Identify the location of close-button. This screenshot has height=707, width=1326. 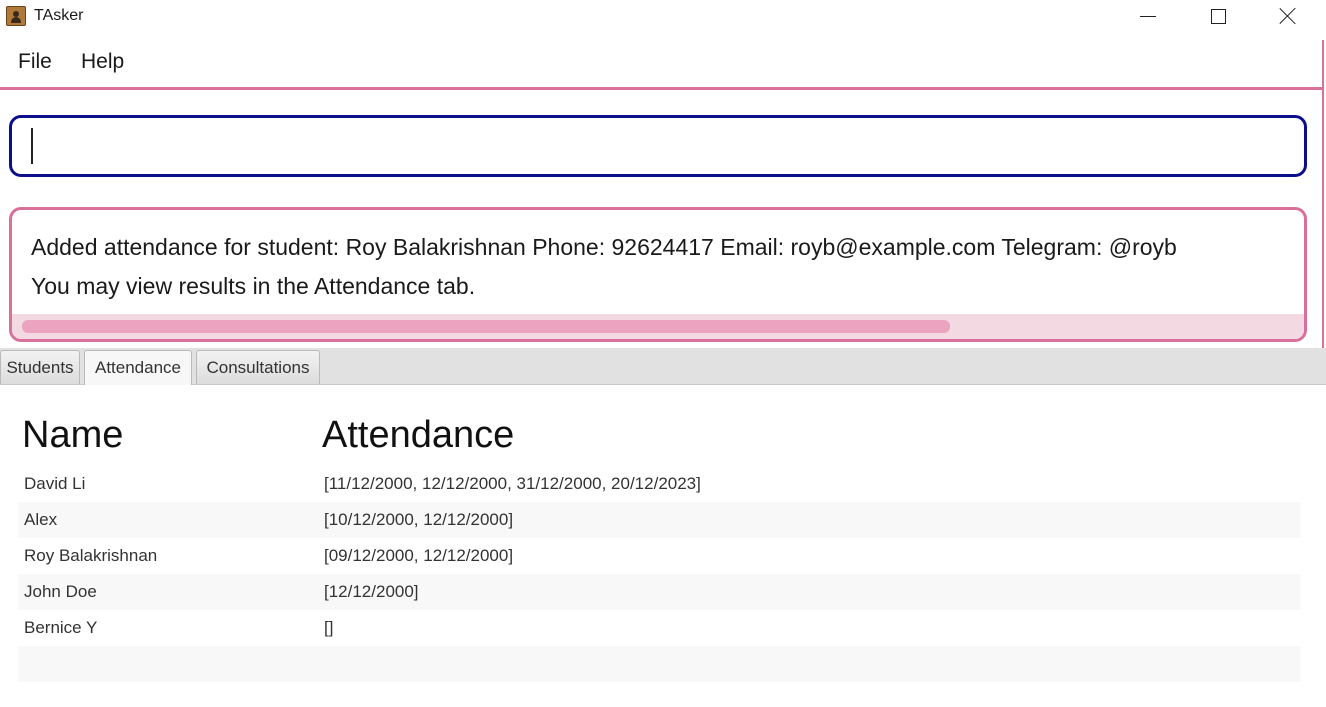
(1288, 16).